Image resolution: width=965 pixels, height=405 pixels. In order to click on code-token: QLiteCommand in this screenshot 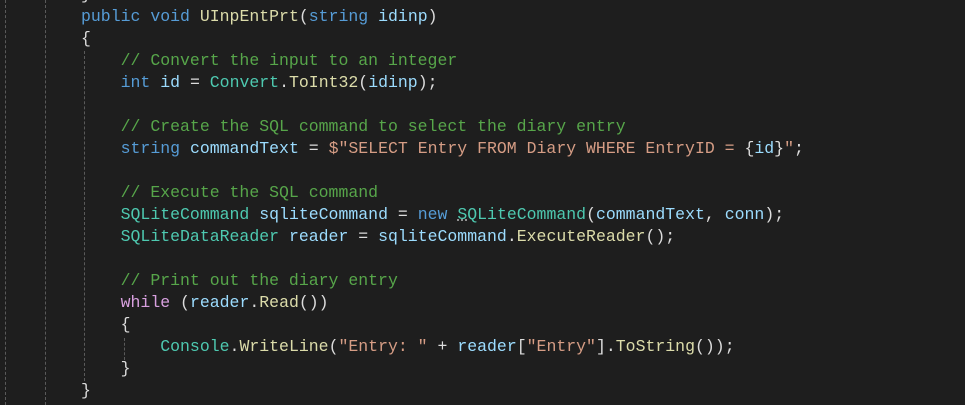, I will do `click(527, 214)`.